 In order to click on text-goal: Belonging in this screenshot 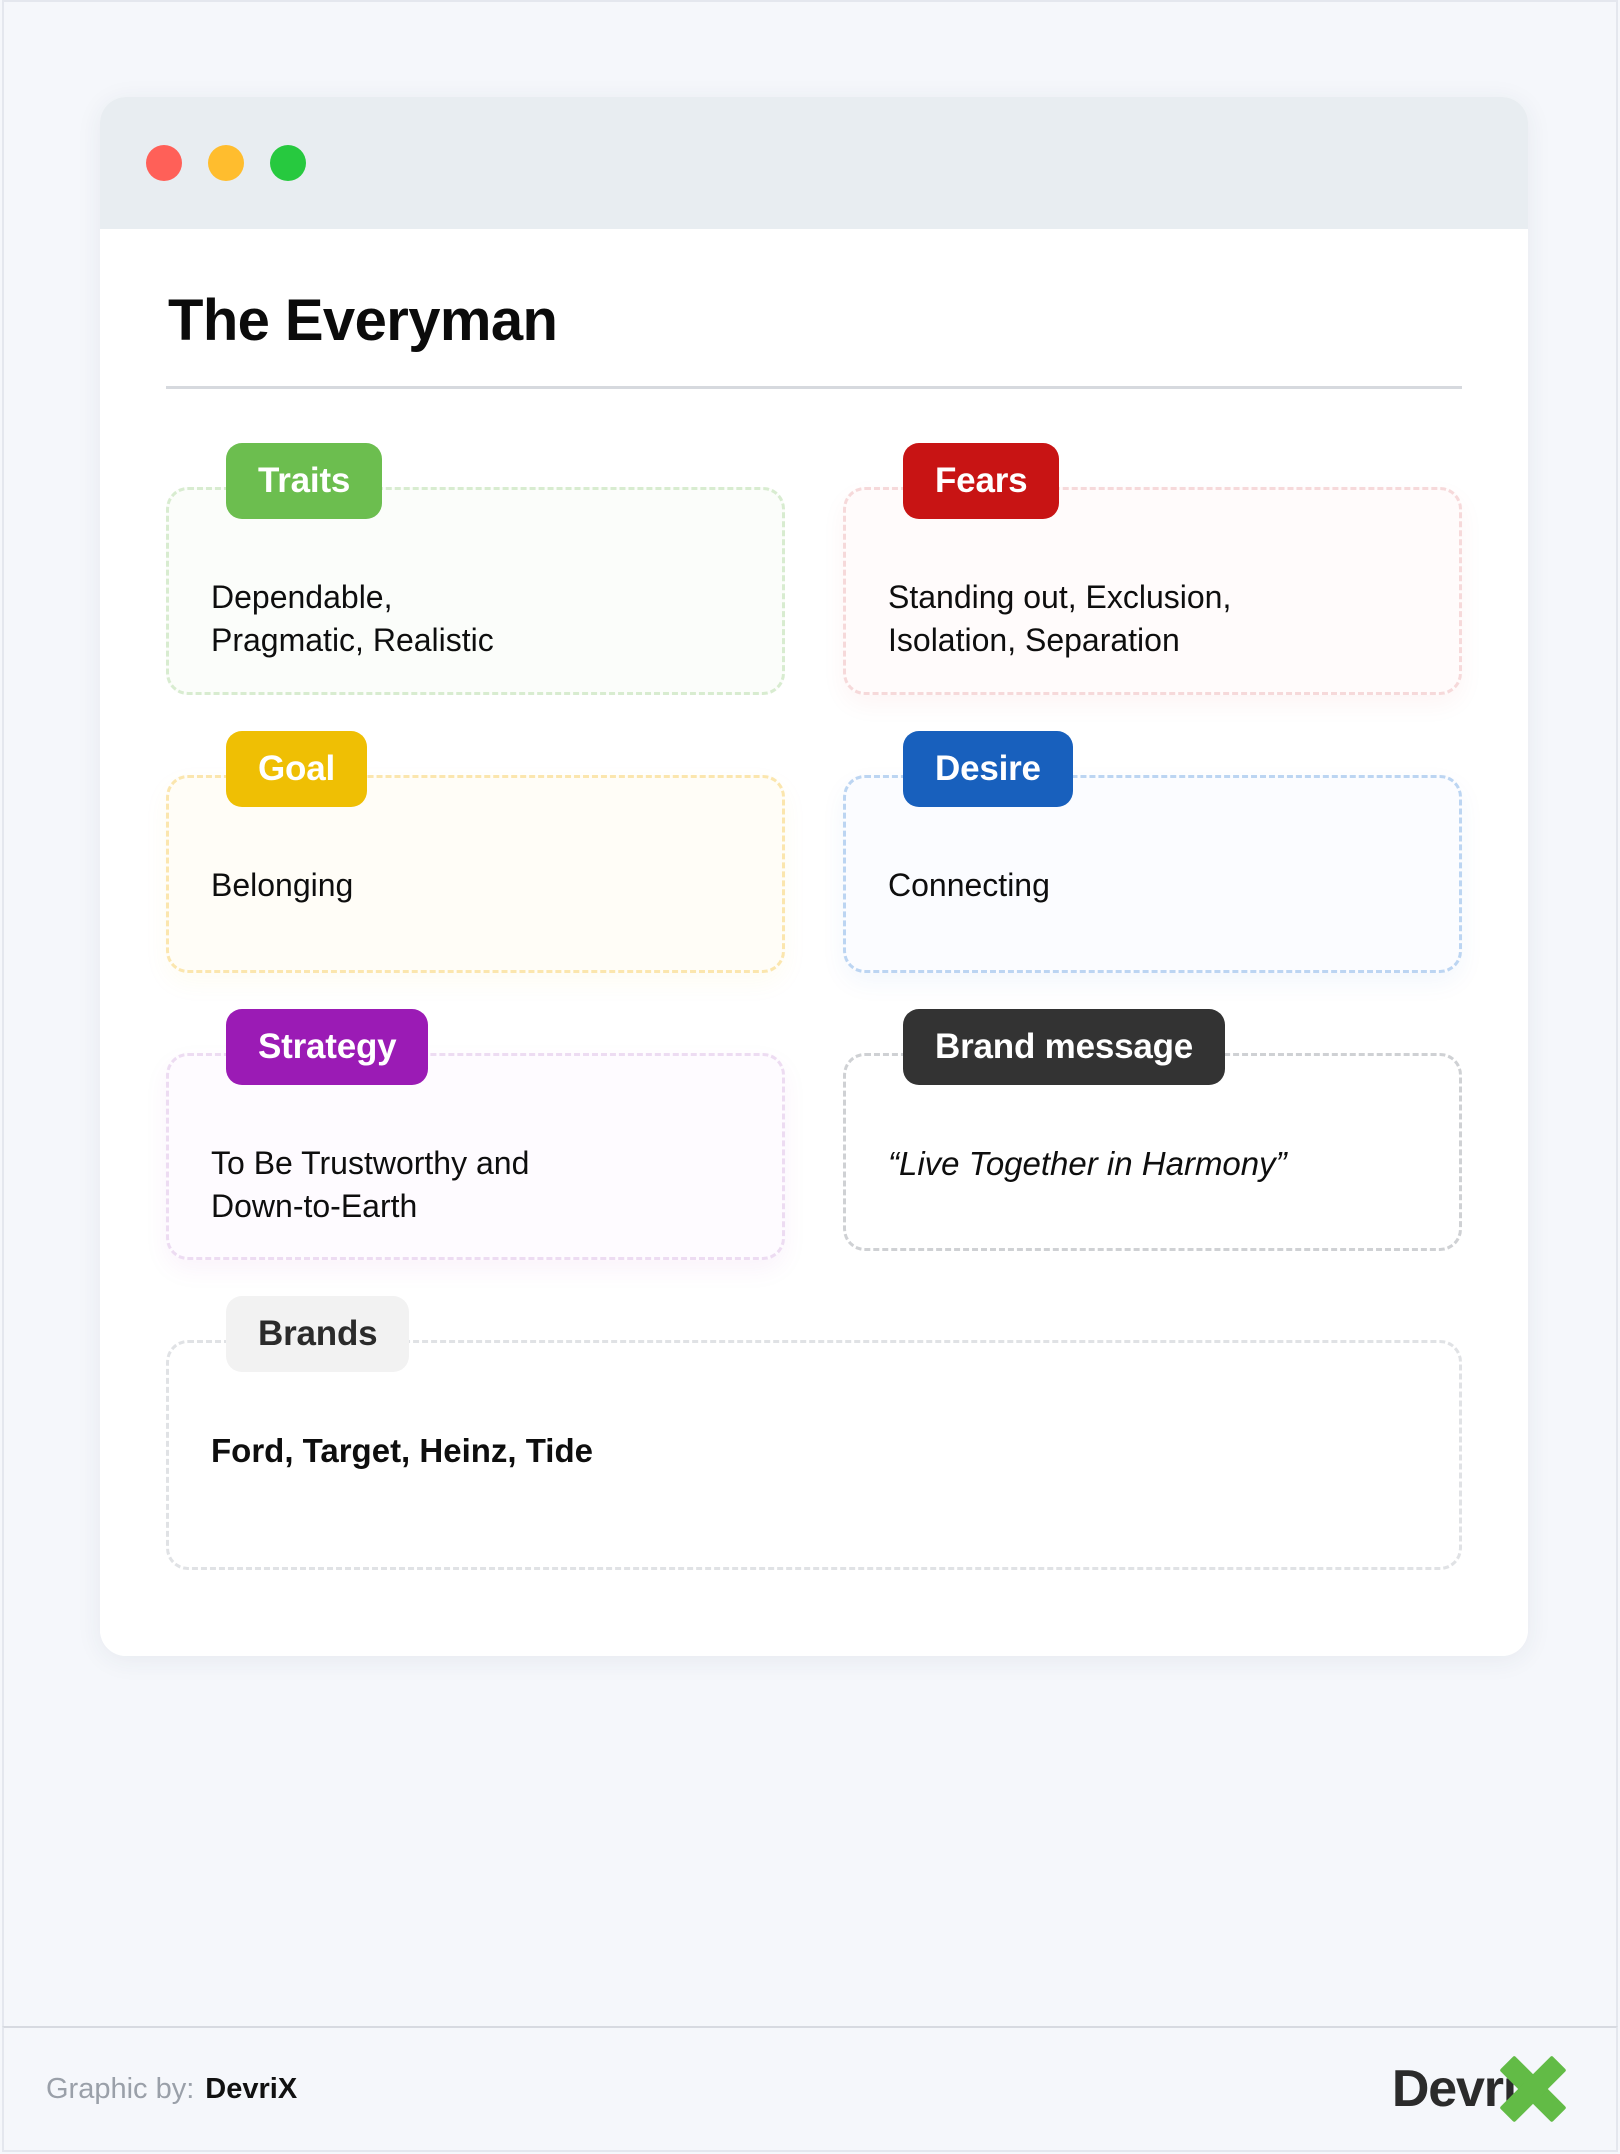, I will do `click(282, 884)`.